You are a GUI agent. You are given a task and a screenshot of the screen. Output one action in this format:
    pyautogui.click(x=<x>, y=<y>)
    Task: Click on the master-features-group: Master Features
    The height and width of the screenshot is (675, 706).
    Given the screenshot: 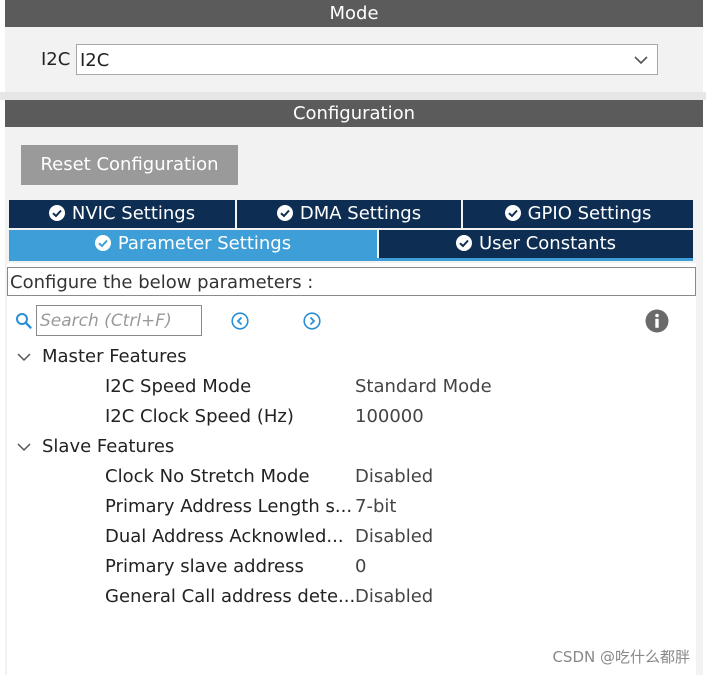 What is the action you would take?
    pyautogui.click(x=114, y=356)
    